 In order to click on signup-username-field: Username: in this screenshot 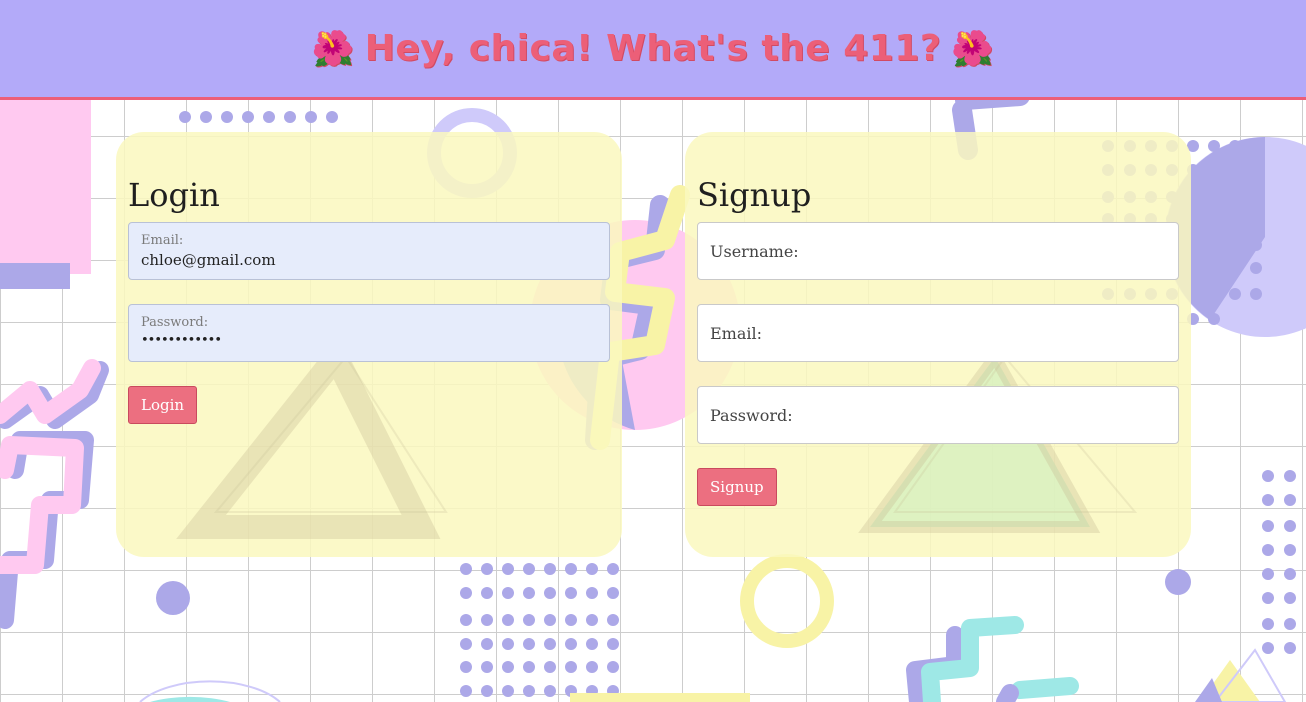, I will do `click(938, 251)`.